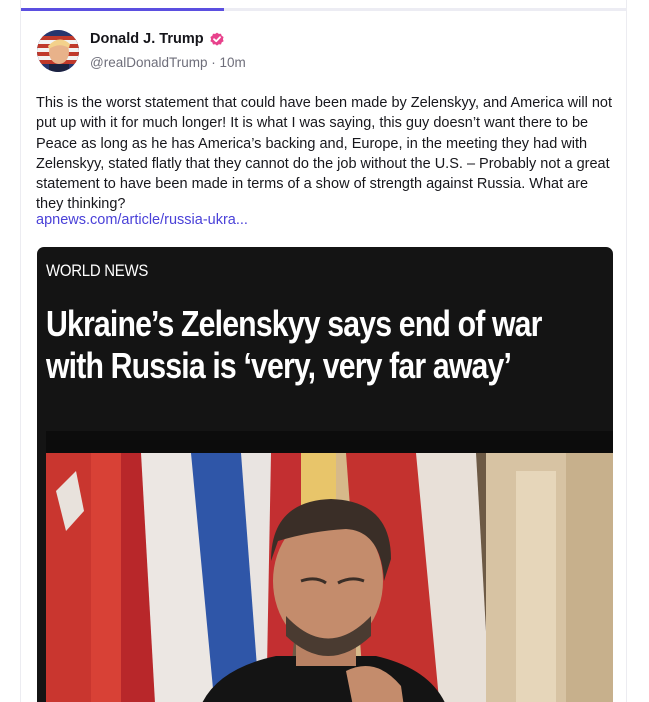  I want to click on avatar, so click(58, 51).